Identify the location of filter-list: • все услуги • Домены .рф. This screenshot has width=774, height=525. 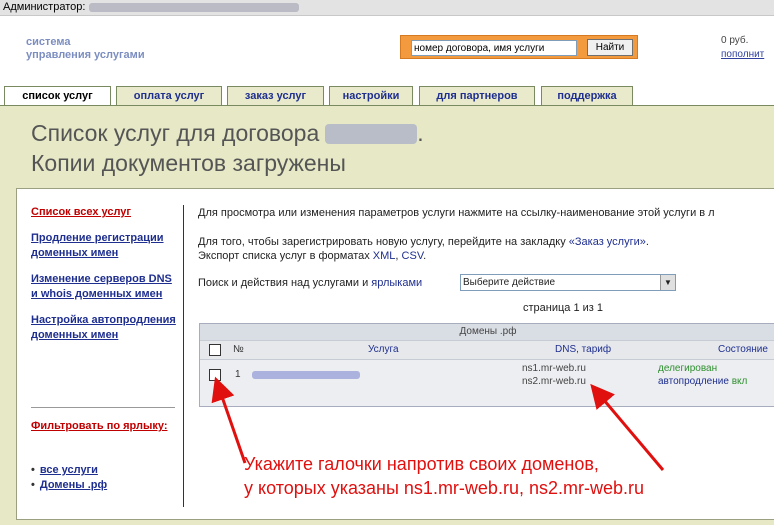
(69, 478).